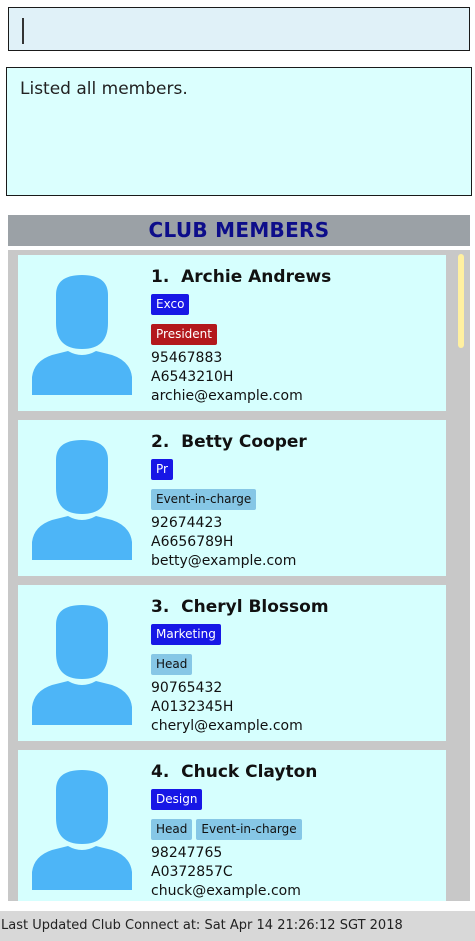 The height and width of the screenshot is (941, 475). I want to click on tag-row: Event-in-charge, so click(296, 501).